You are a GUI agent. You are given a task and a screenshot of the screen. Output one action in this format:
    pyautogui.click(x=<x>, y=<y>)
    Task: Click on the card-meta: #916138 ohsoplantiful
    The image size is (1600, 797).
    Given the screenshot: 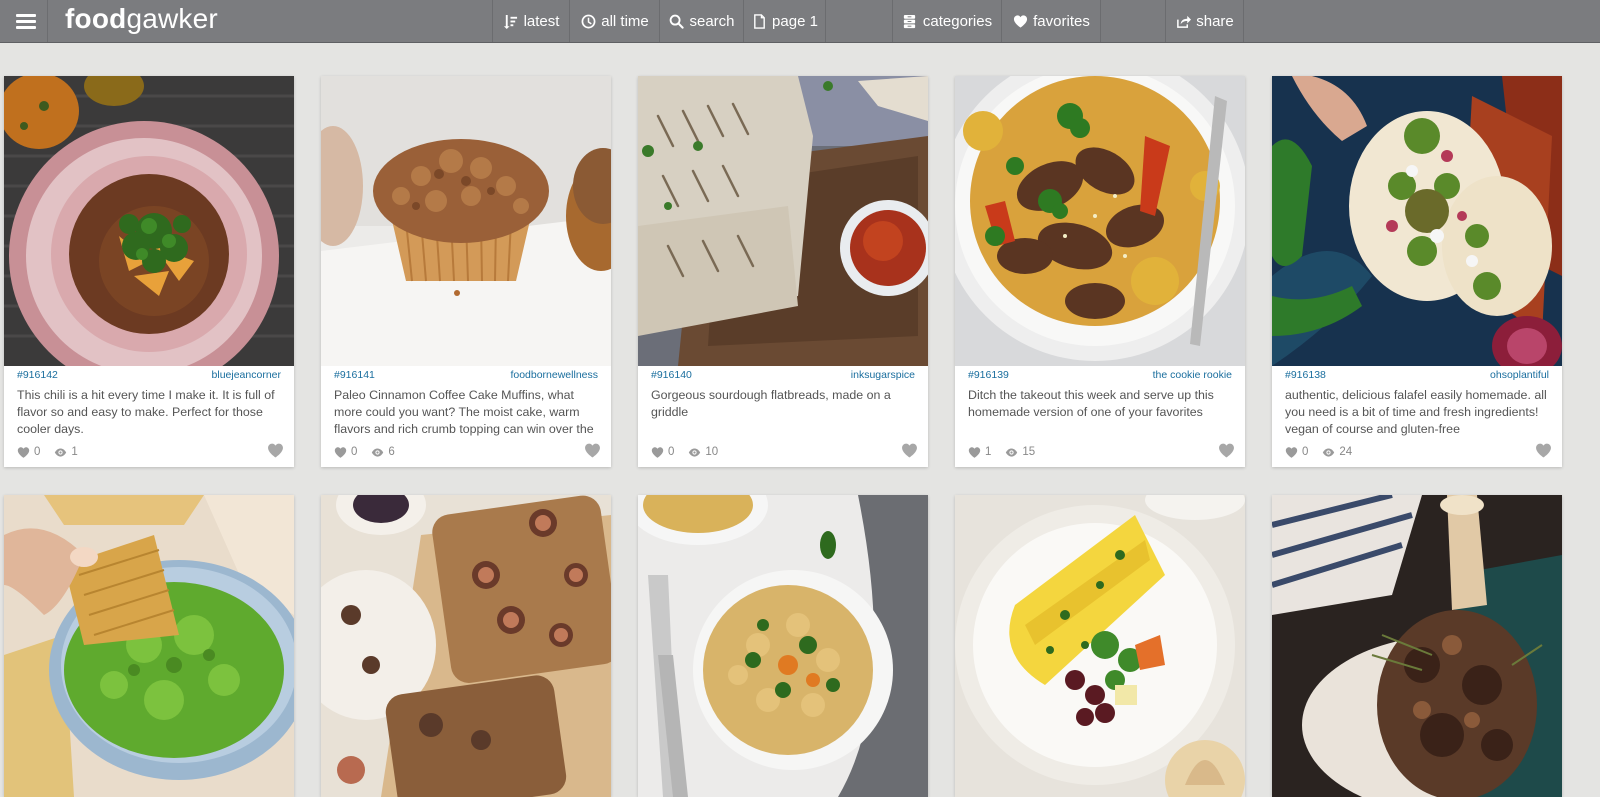 What is the action you would take?
    pyautogui.click(x=1417, y=375)
    